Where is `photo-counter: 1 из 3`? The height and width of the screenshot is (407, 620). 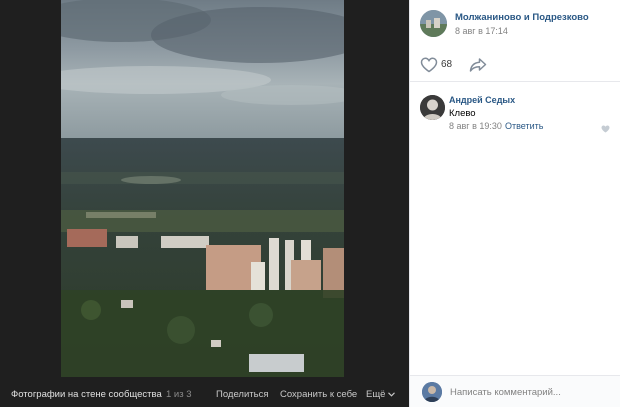 photo-counter: 1 из 3 is located at coordinates (179, 394).